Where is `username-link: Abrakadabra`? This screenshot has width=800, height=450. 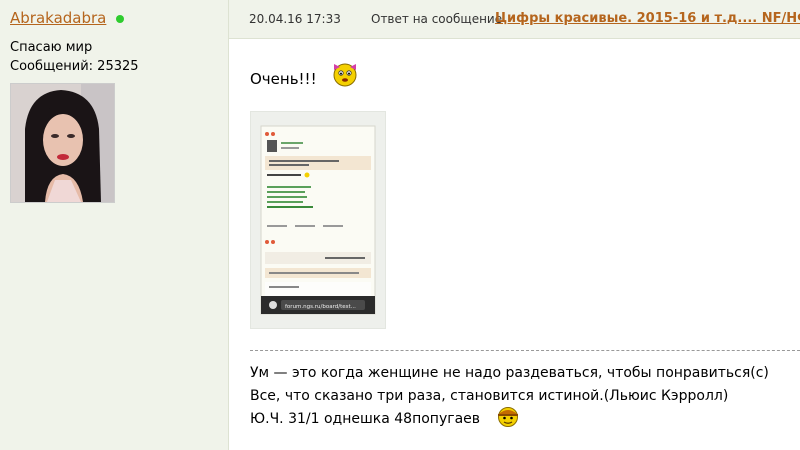 username-link: Abrakadabra is located at coordinates (58, 18).